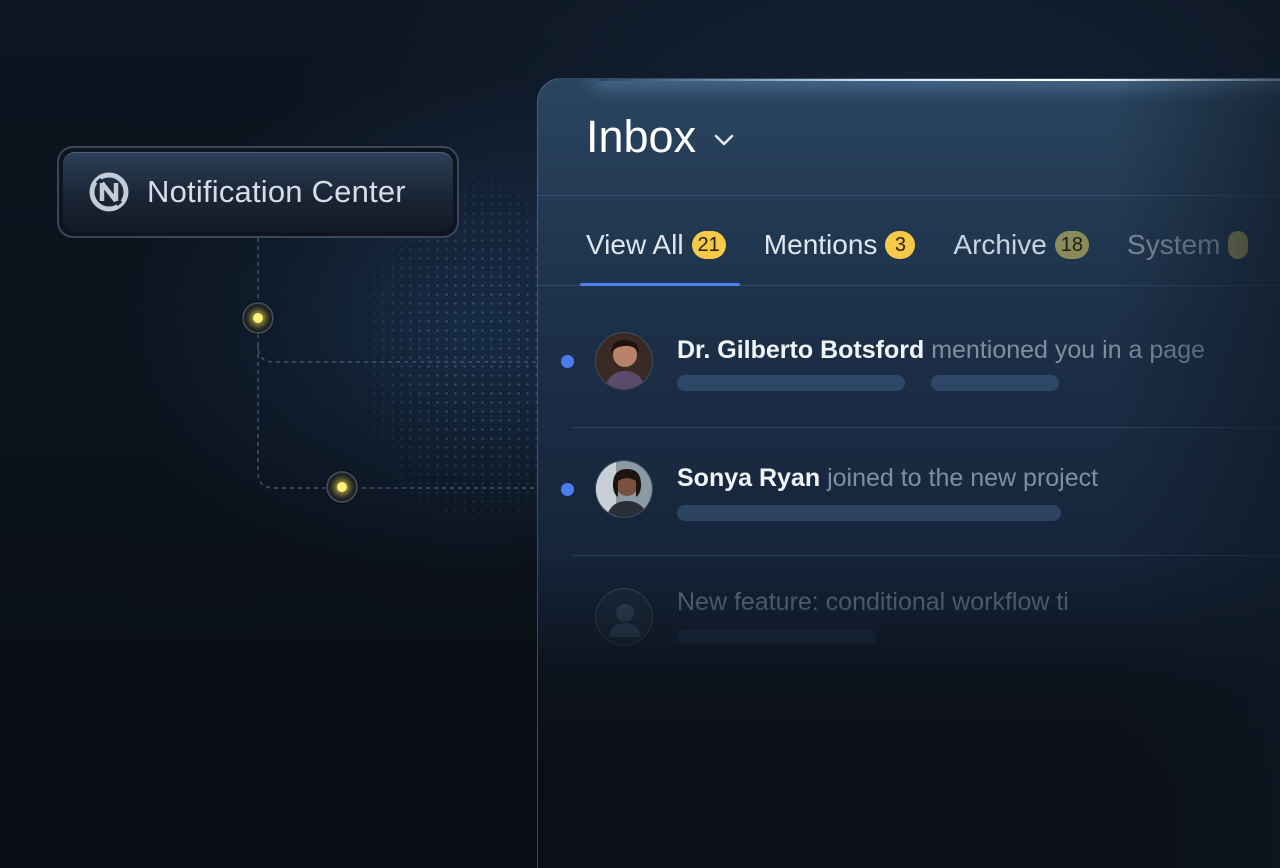  I want to click on count-badge, so click(1238, 245).